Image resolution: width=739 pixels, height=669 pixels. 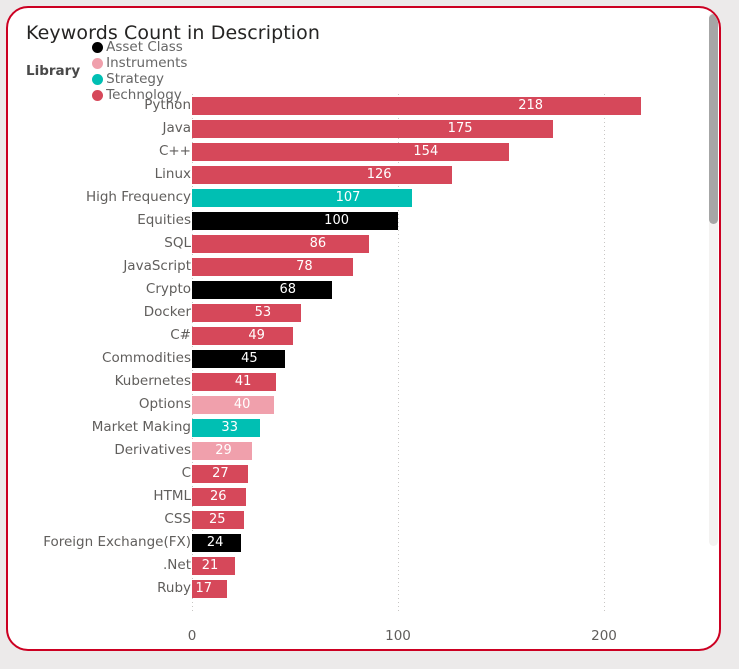 What do you see at coordinates (604, 636) in the screenshot?
I see `x-axis-tick-200: 200` at bounding box center [604, 636].